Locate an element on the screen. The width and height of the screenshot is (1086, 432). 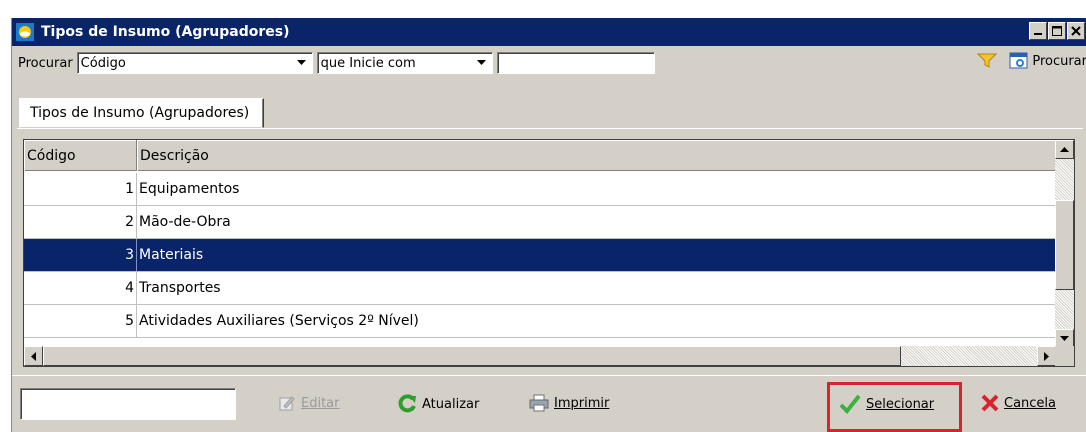
search-match-select: que Inicie com is located at coordinates (404, 63).